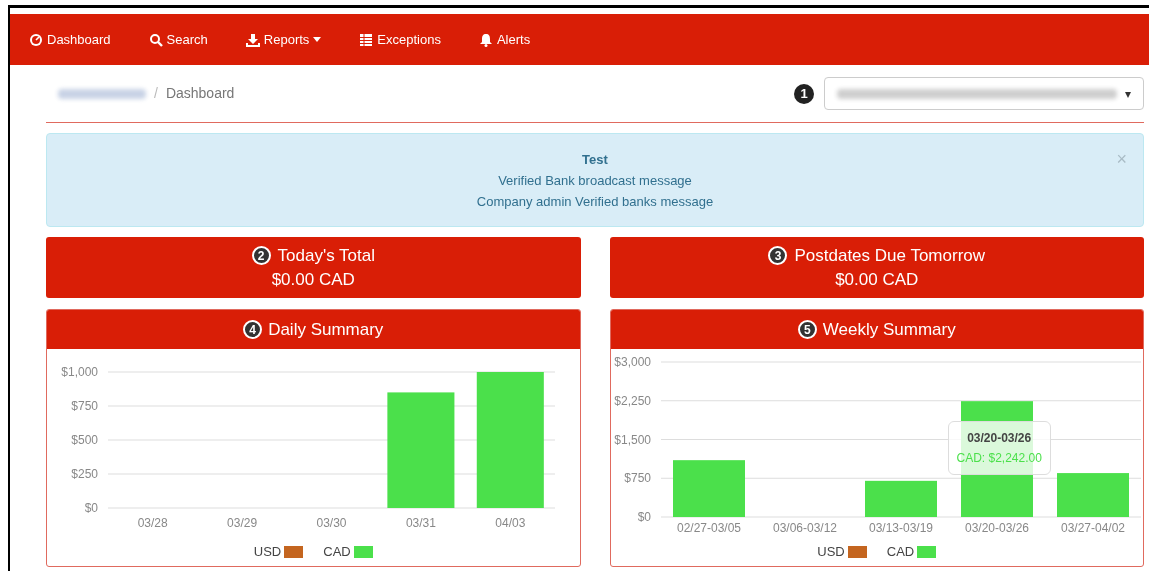  Describe the element at coordinates (1128, 93) in the screenshot. I see `caret-icon: ▾` at that location.